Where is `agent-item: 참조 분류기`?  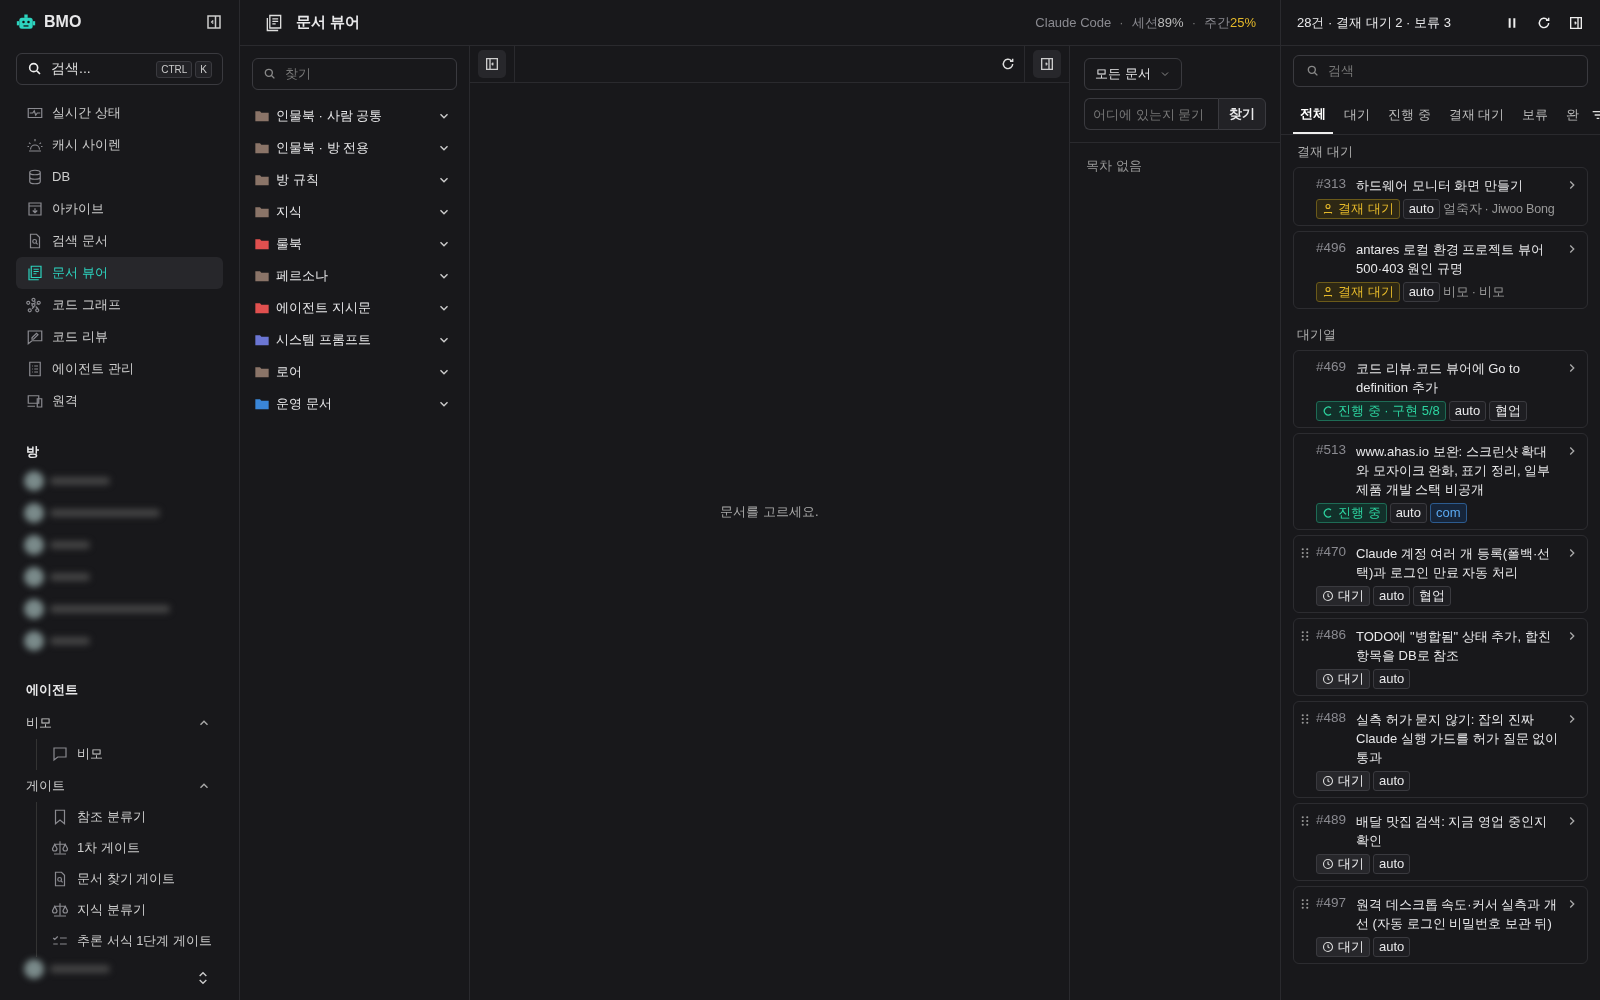
agent-item: 참조 분류기 is located at coordinates (137, 817).